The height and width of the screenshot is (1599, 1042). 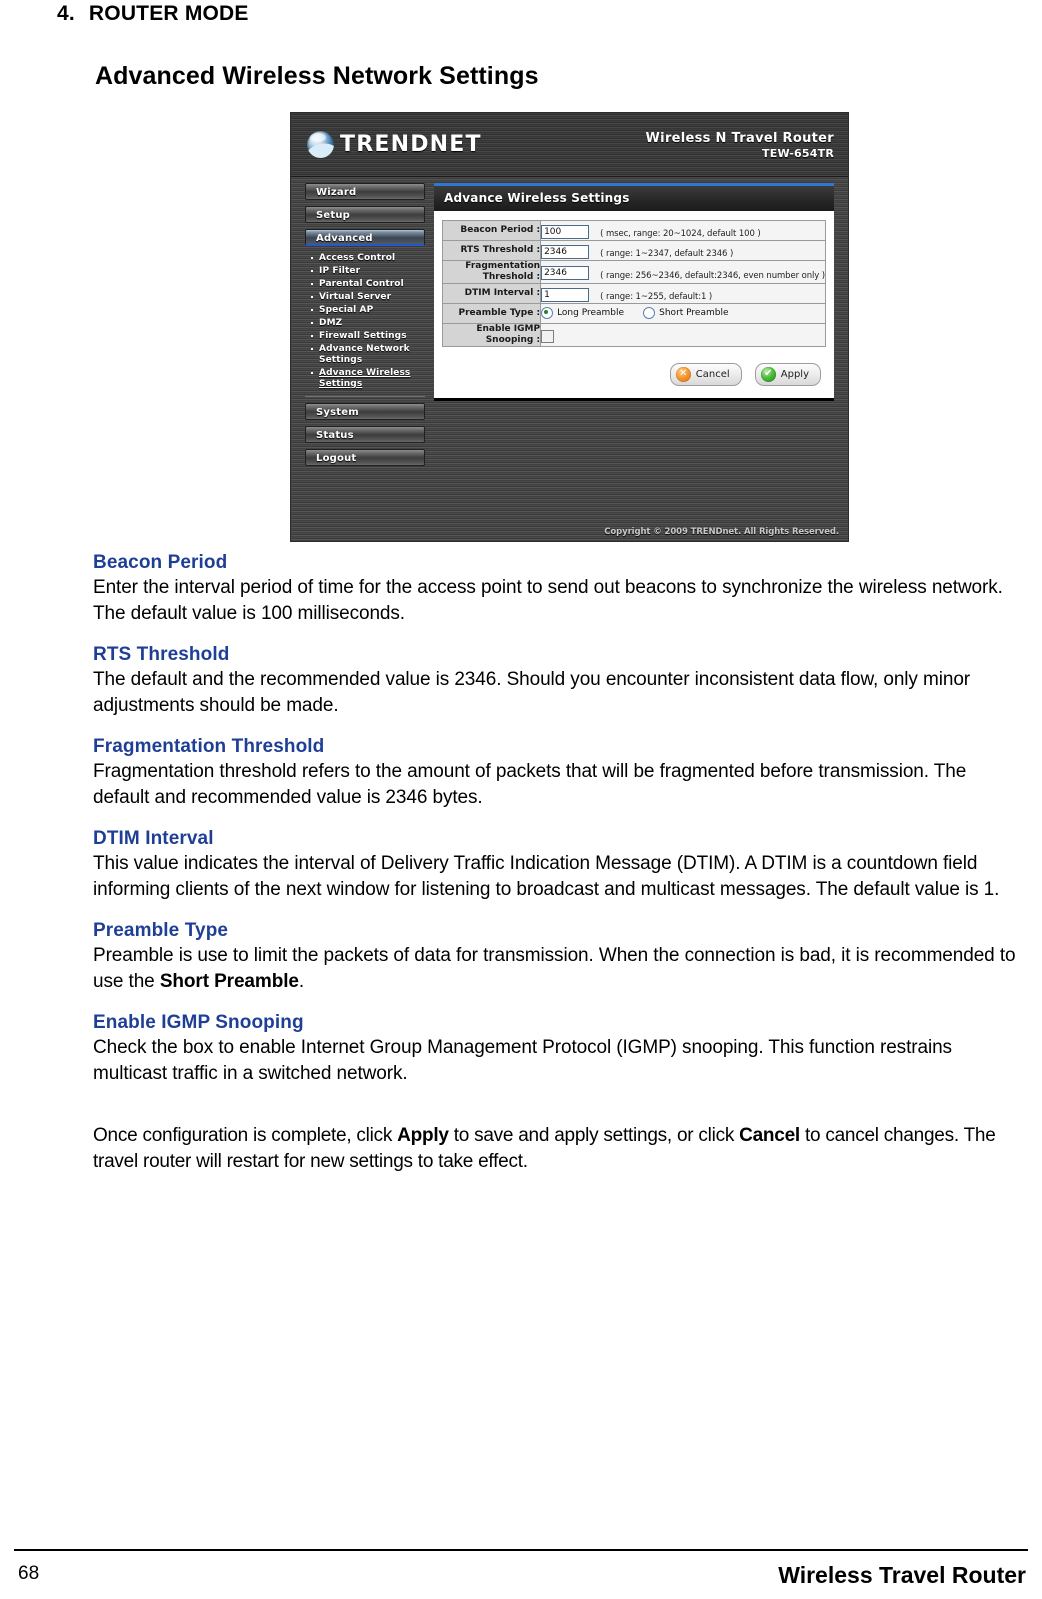 I want to click on submenu-item-special-ap: Special AP, so click(x=365, y=310).